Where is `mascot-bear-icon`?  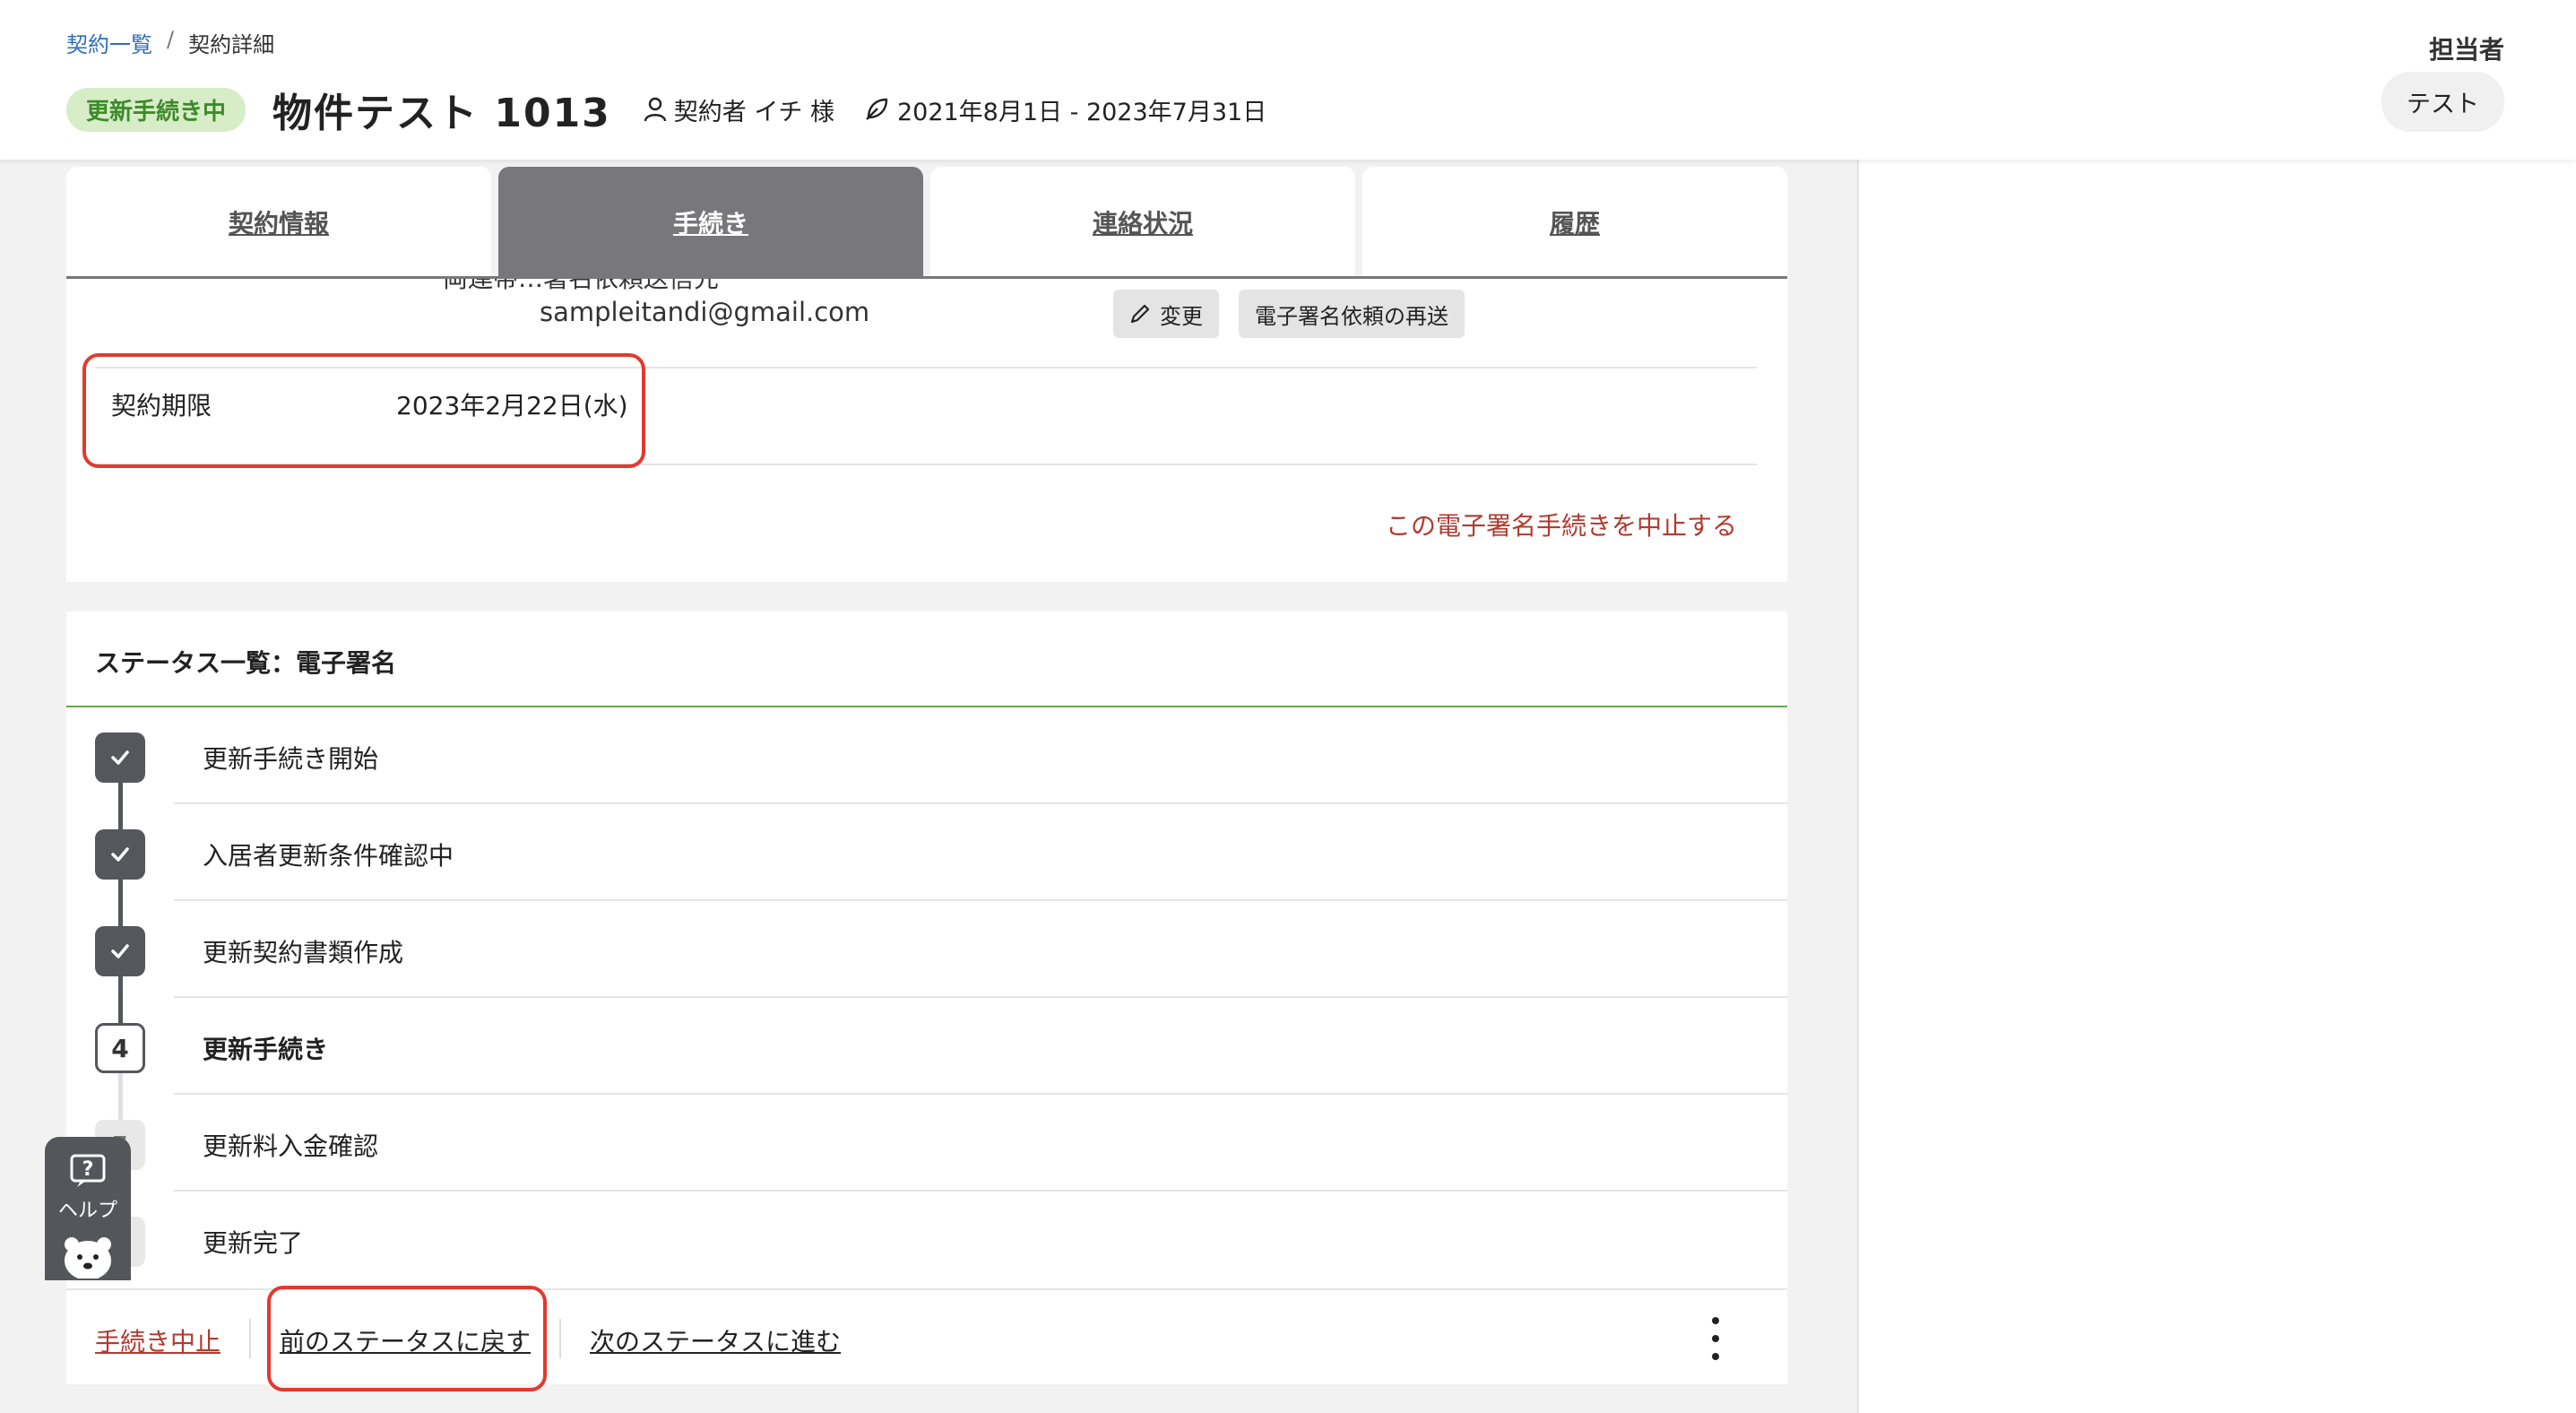 mascot-bear-icon is located at coordinates (88, 1258).